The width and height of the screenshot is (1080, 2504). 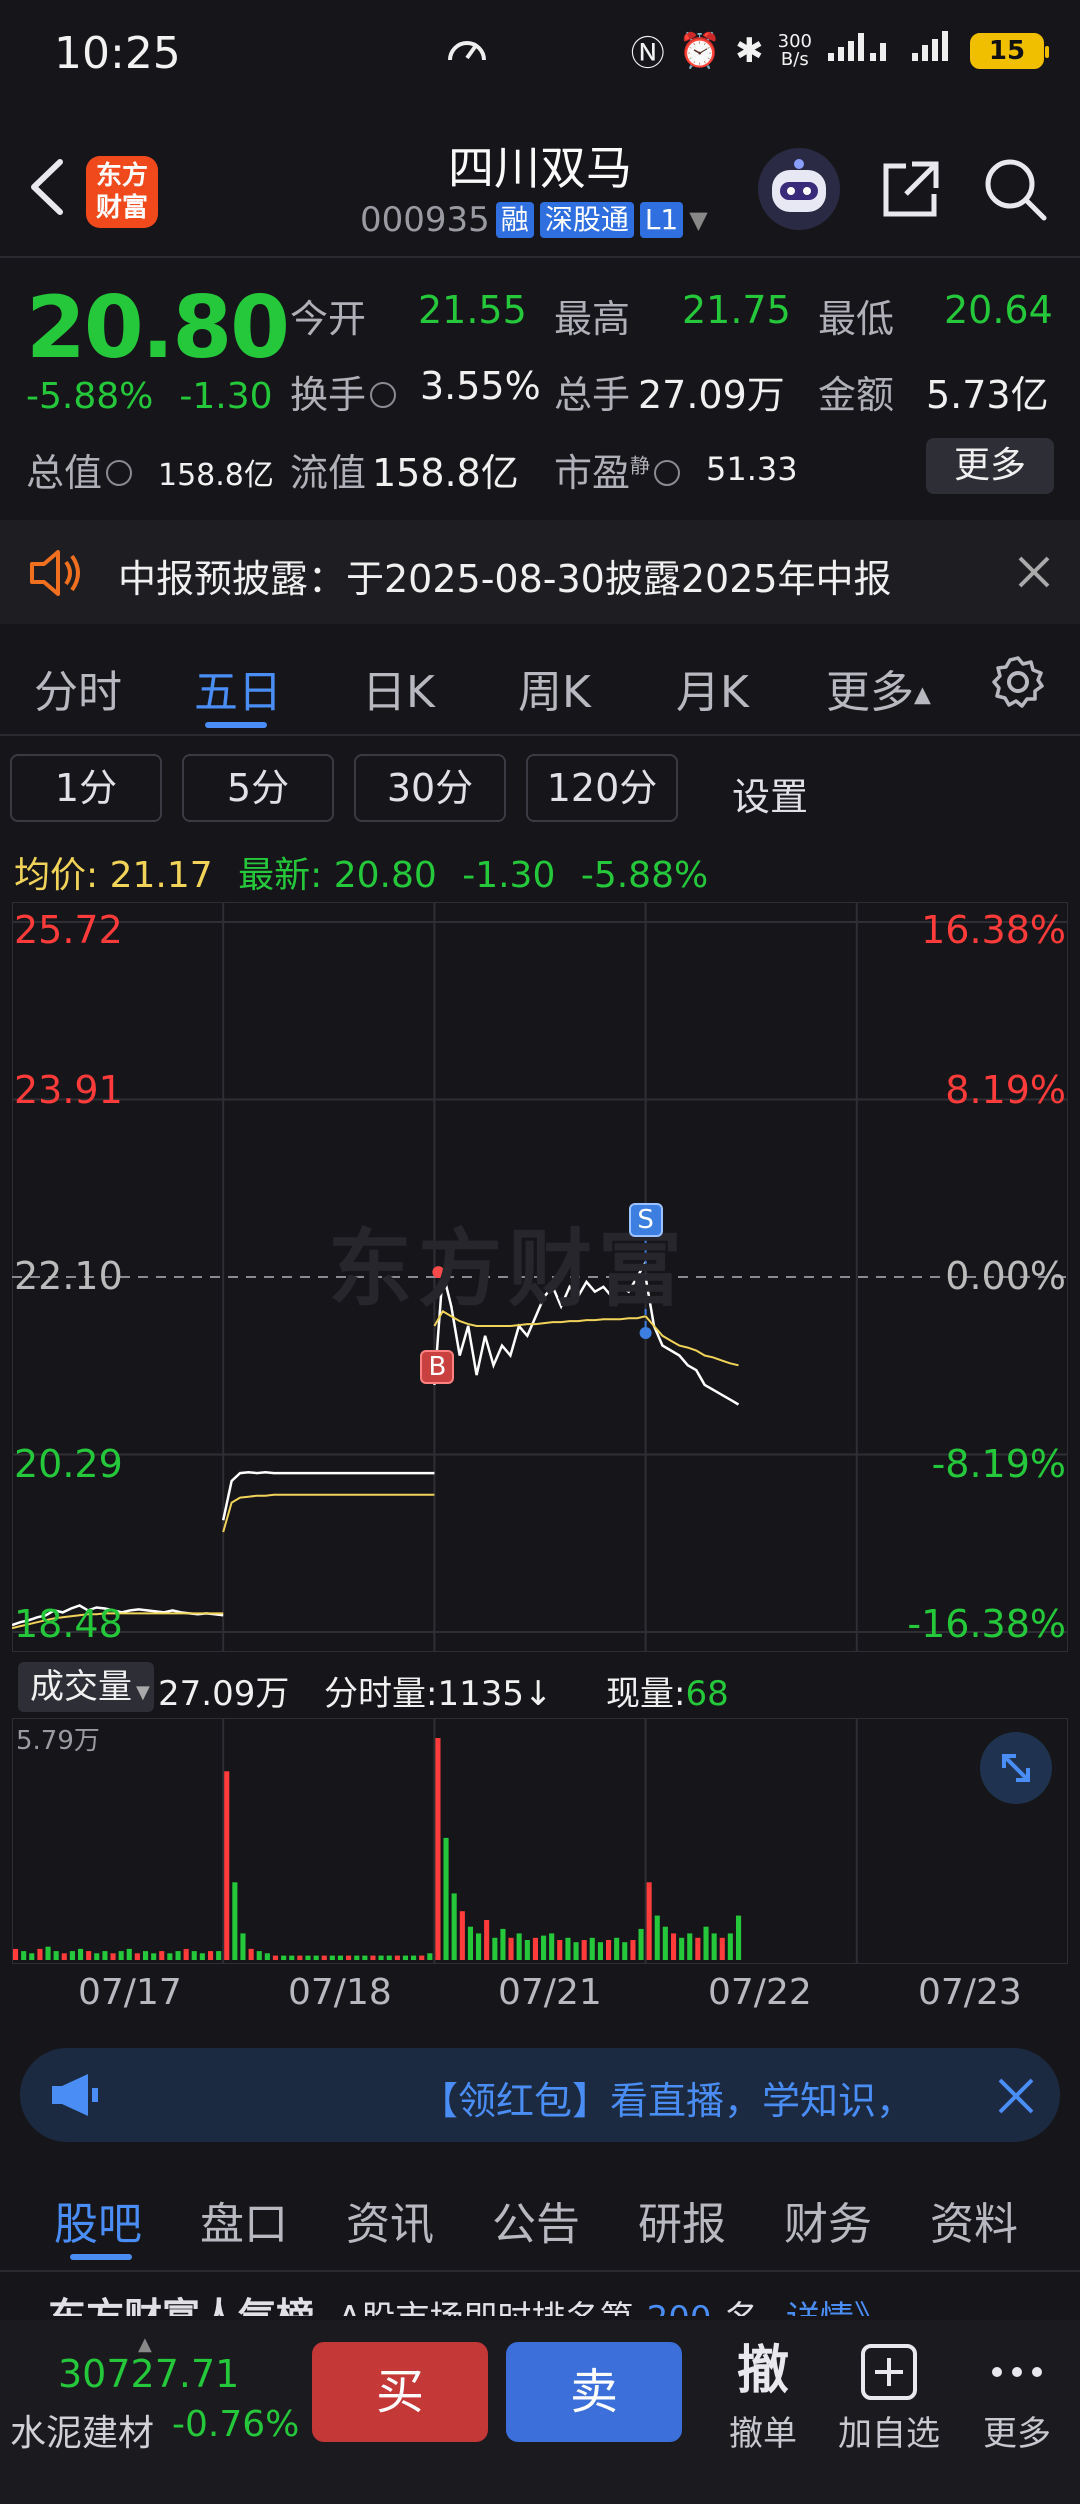 I want to click on amount-value: 5.73亿, so click(x=987, y=395).